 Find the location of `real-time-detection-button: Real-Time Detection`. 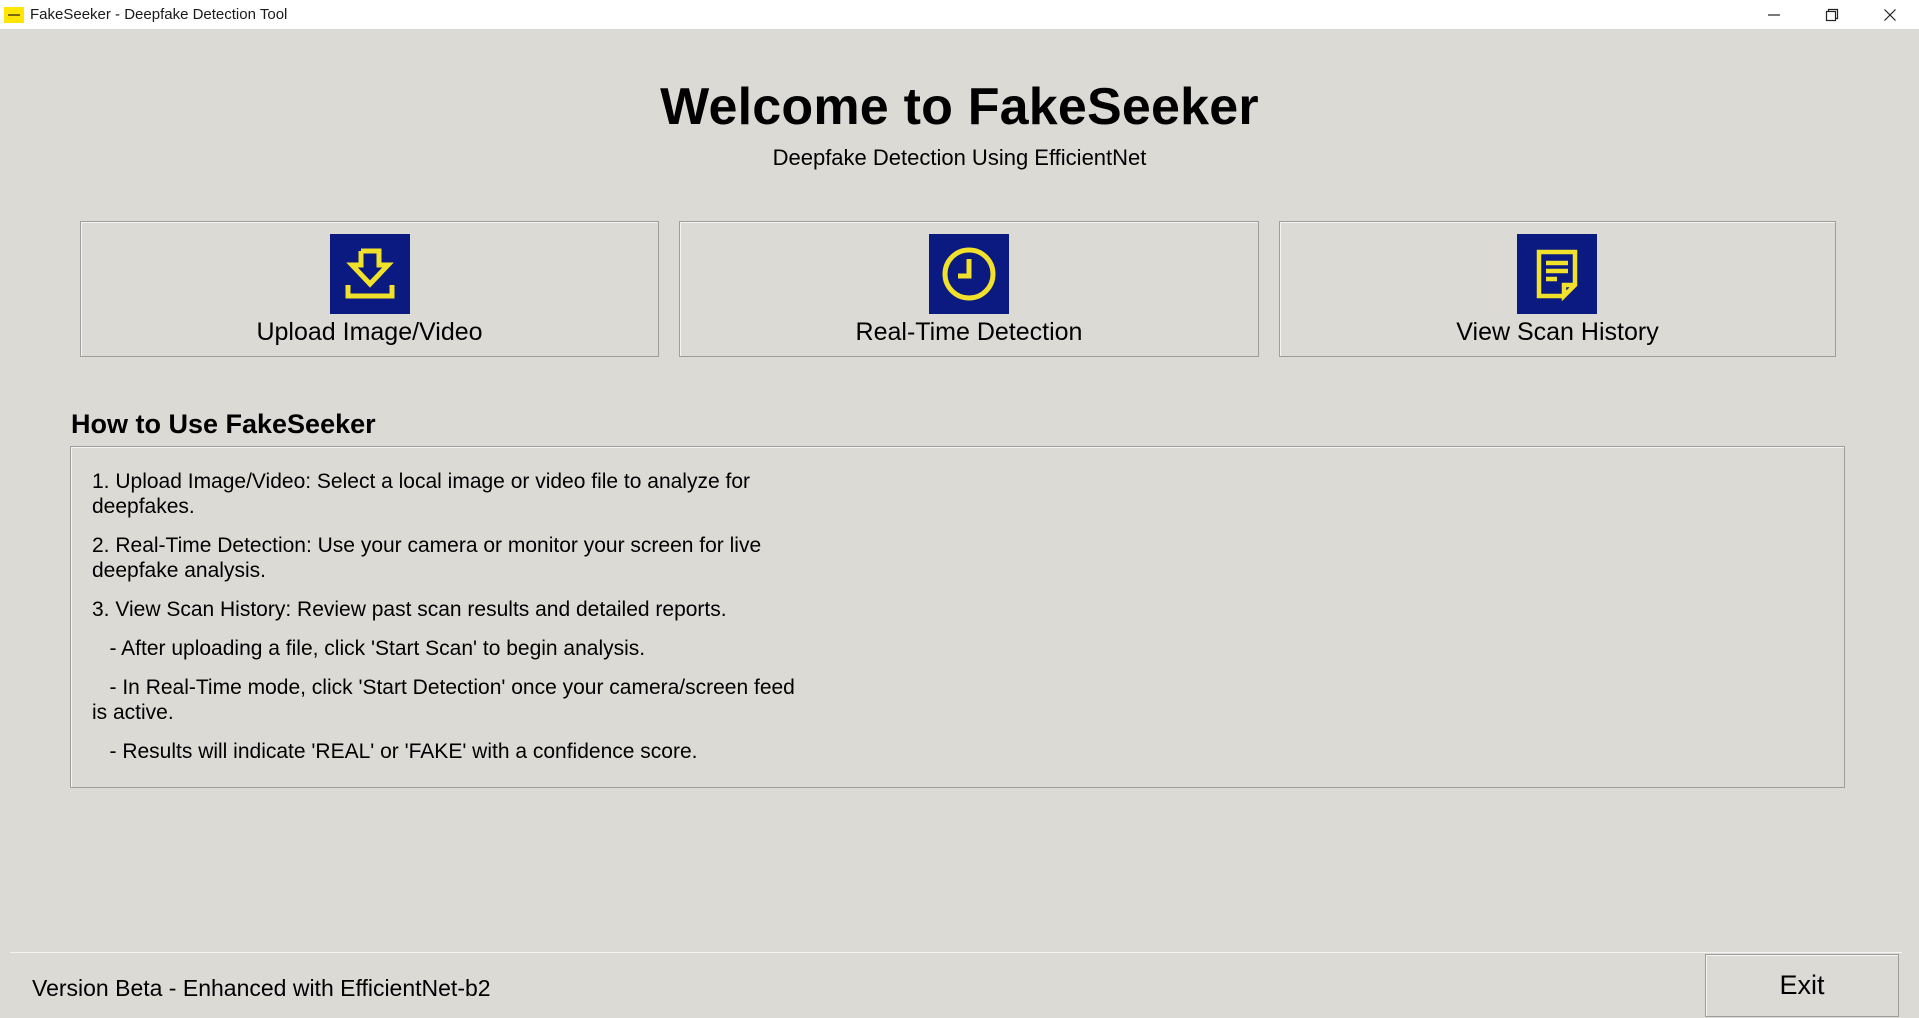

real-time-detection-button: Real-Time Detection is located at coordinates (969, 289).